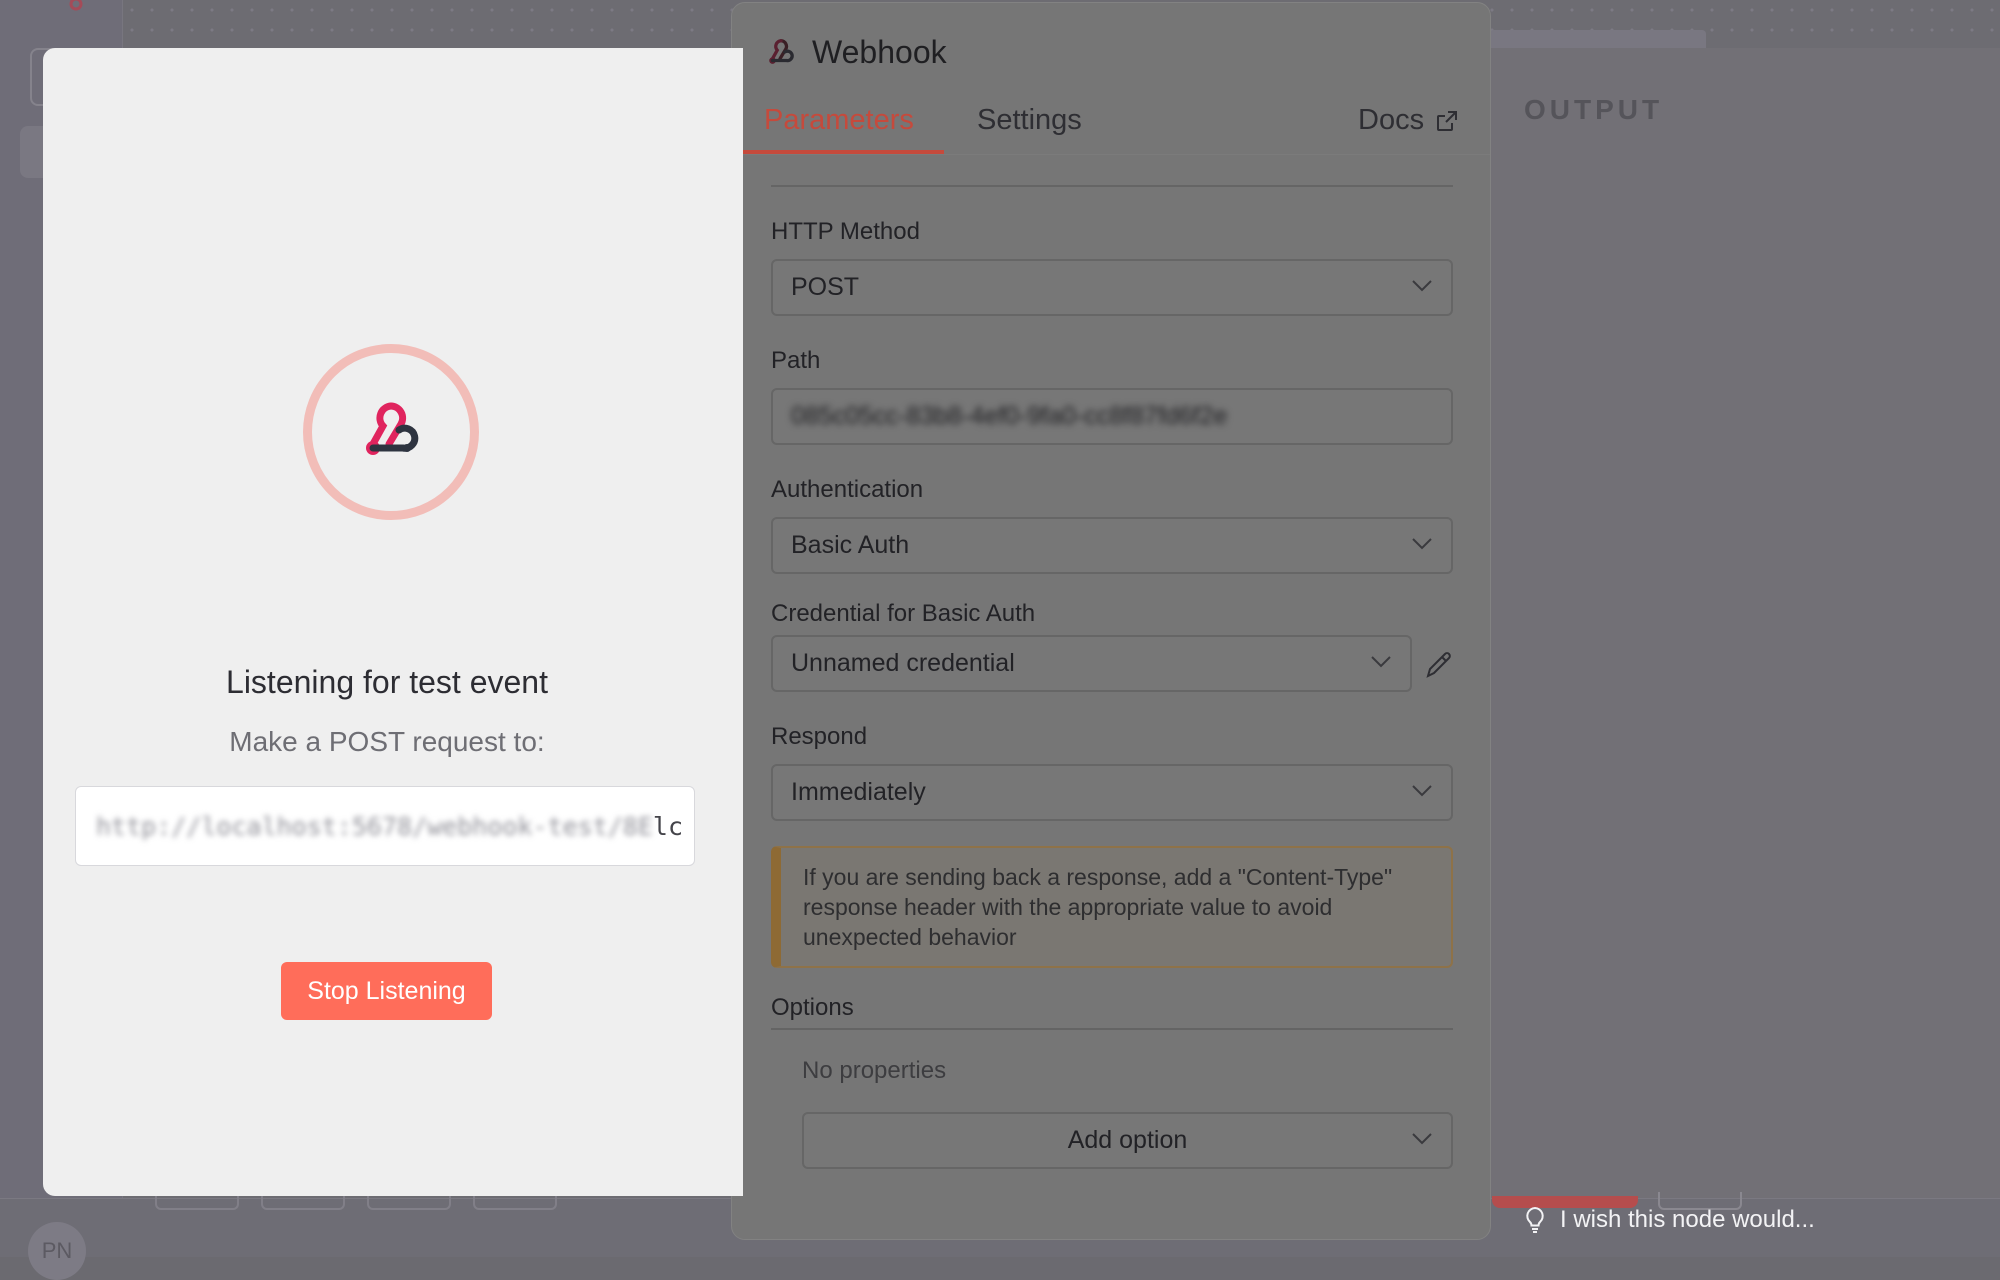 Image resolution: width=2000 pixels, height=1280 pixels. Describe the element at coordinates (819, 736) in the screenshot. I see `respond-label: Respond` at that location.